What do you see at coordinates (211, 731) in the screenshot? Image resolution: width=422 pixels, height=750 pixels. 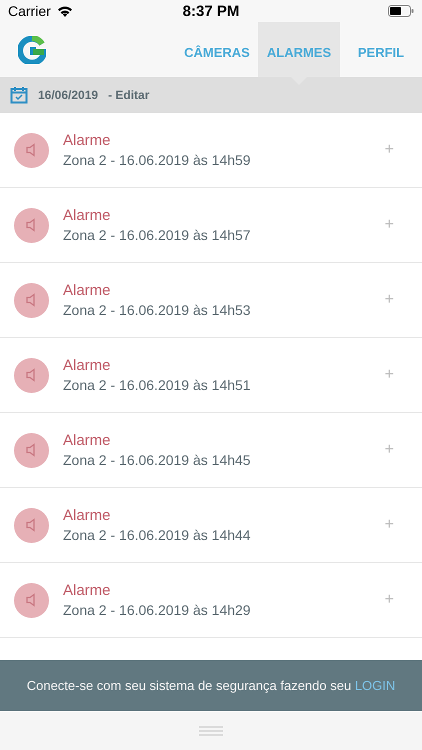 I see `menu-icon` at bounding box center [211, 731].